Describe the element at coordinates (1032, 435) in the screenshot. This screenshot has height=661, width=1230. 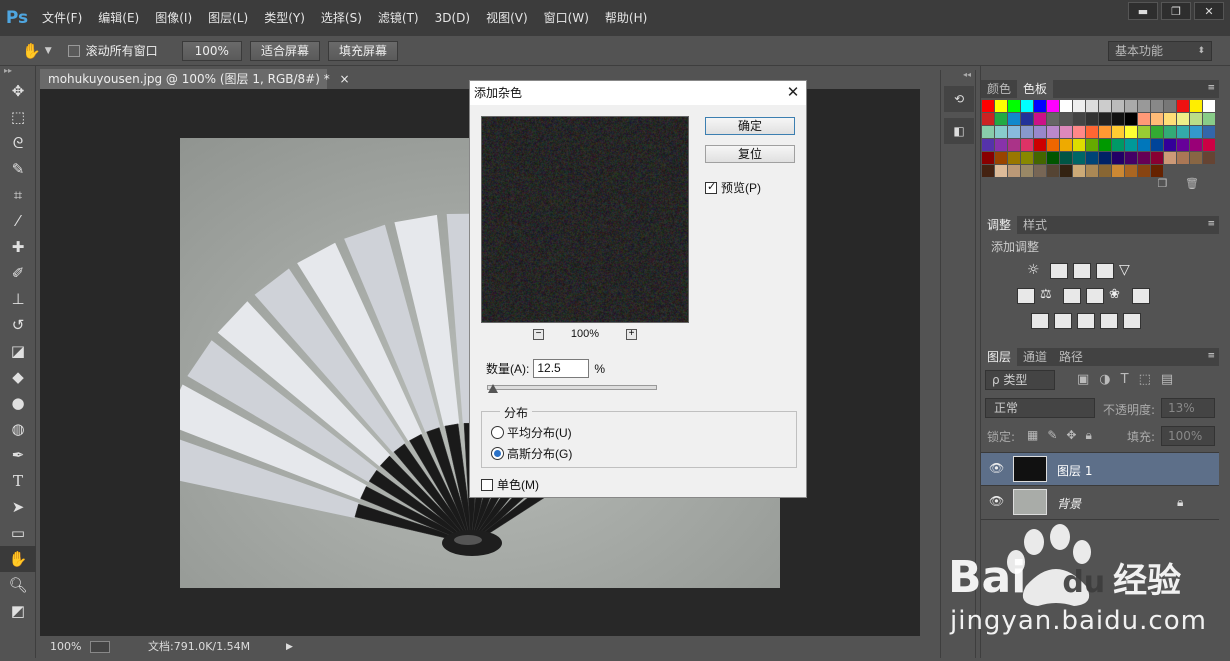
I see `lock-transparency-icon: ▦` at that location.